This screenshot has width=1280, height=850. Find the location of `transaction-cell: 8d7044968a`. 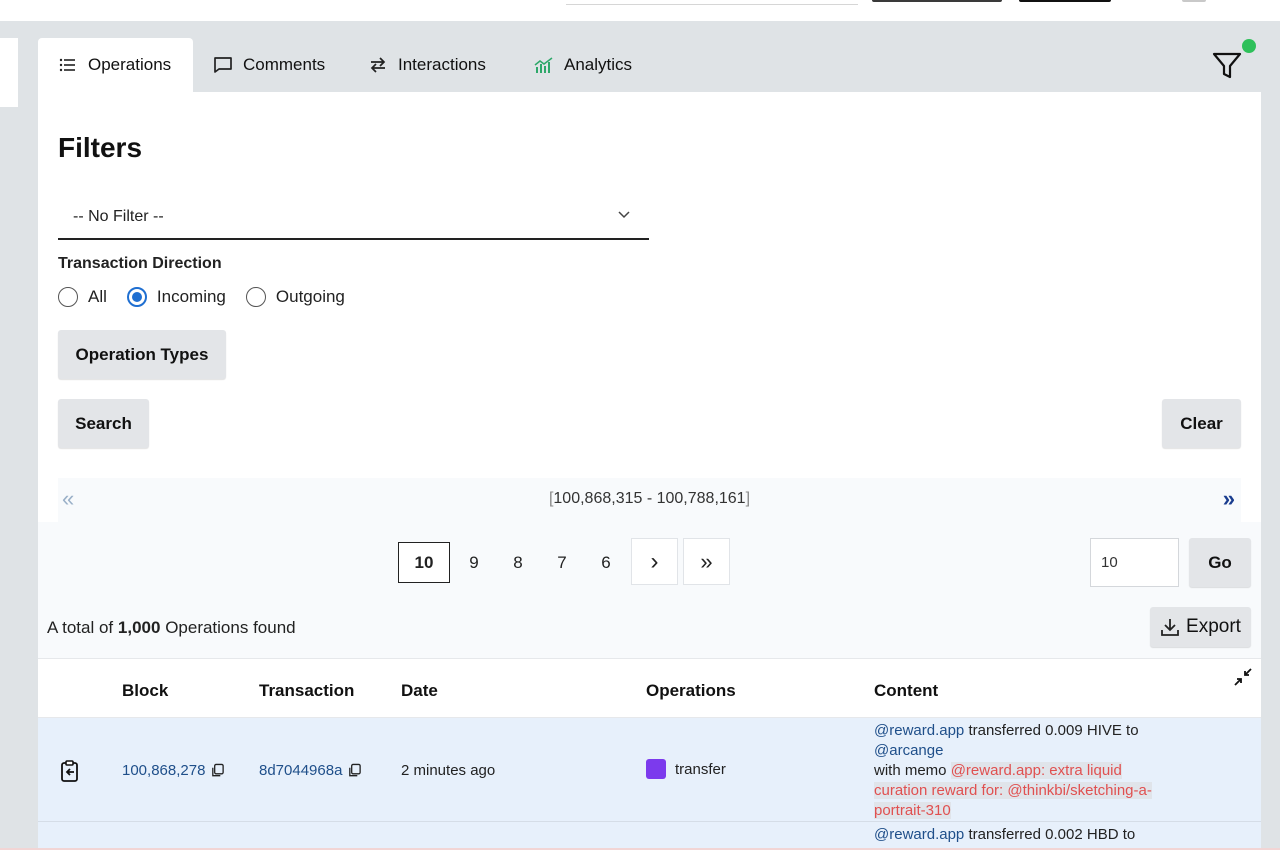

transaction-cell: 8d7044968a is located at coordinates (310, 770).